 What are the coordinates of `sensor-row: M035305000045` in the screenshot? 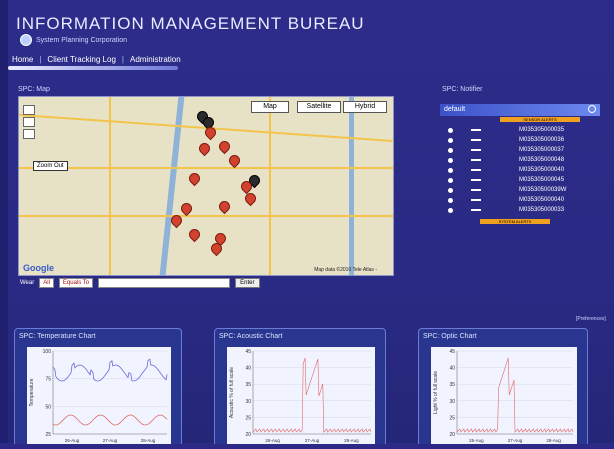 It's located at (524, 180).